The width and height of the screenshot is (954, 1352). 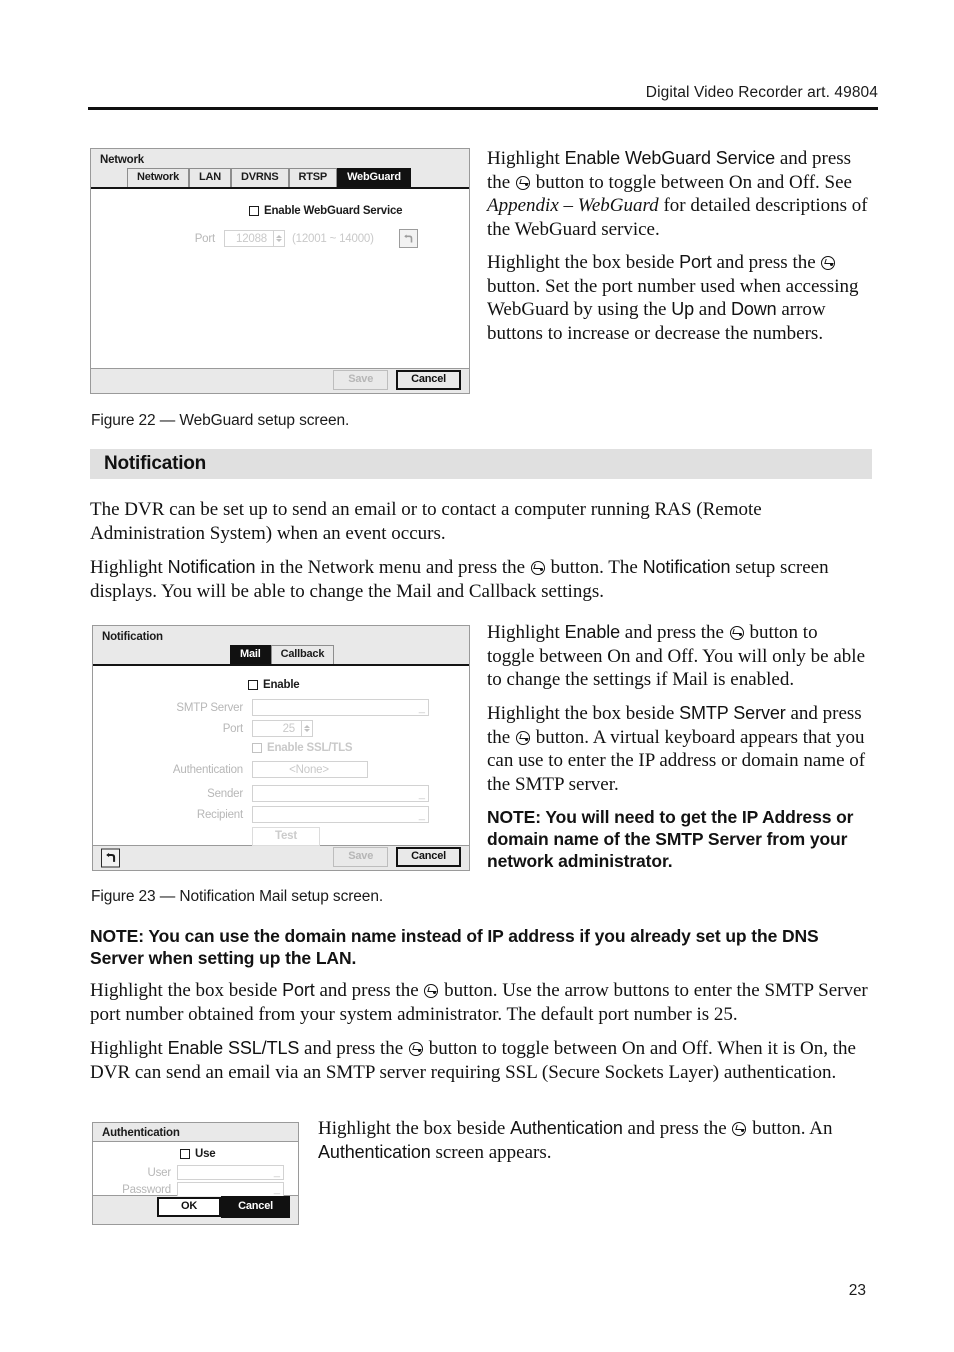 I want to click on p7-text-a: Highlight the box beside, so click(x=186, y=990).